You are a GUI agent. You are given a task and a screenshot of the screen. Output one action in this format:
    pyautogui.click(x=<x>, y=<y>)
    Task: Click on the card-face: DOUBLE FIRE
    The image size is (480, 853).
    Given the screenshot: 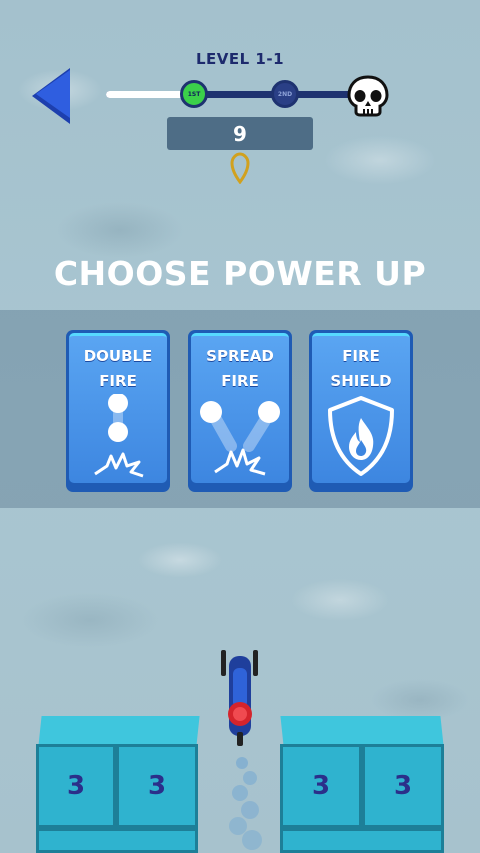 What is the action you would take?
    pyautogui.click(x=118, y=408)
    